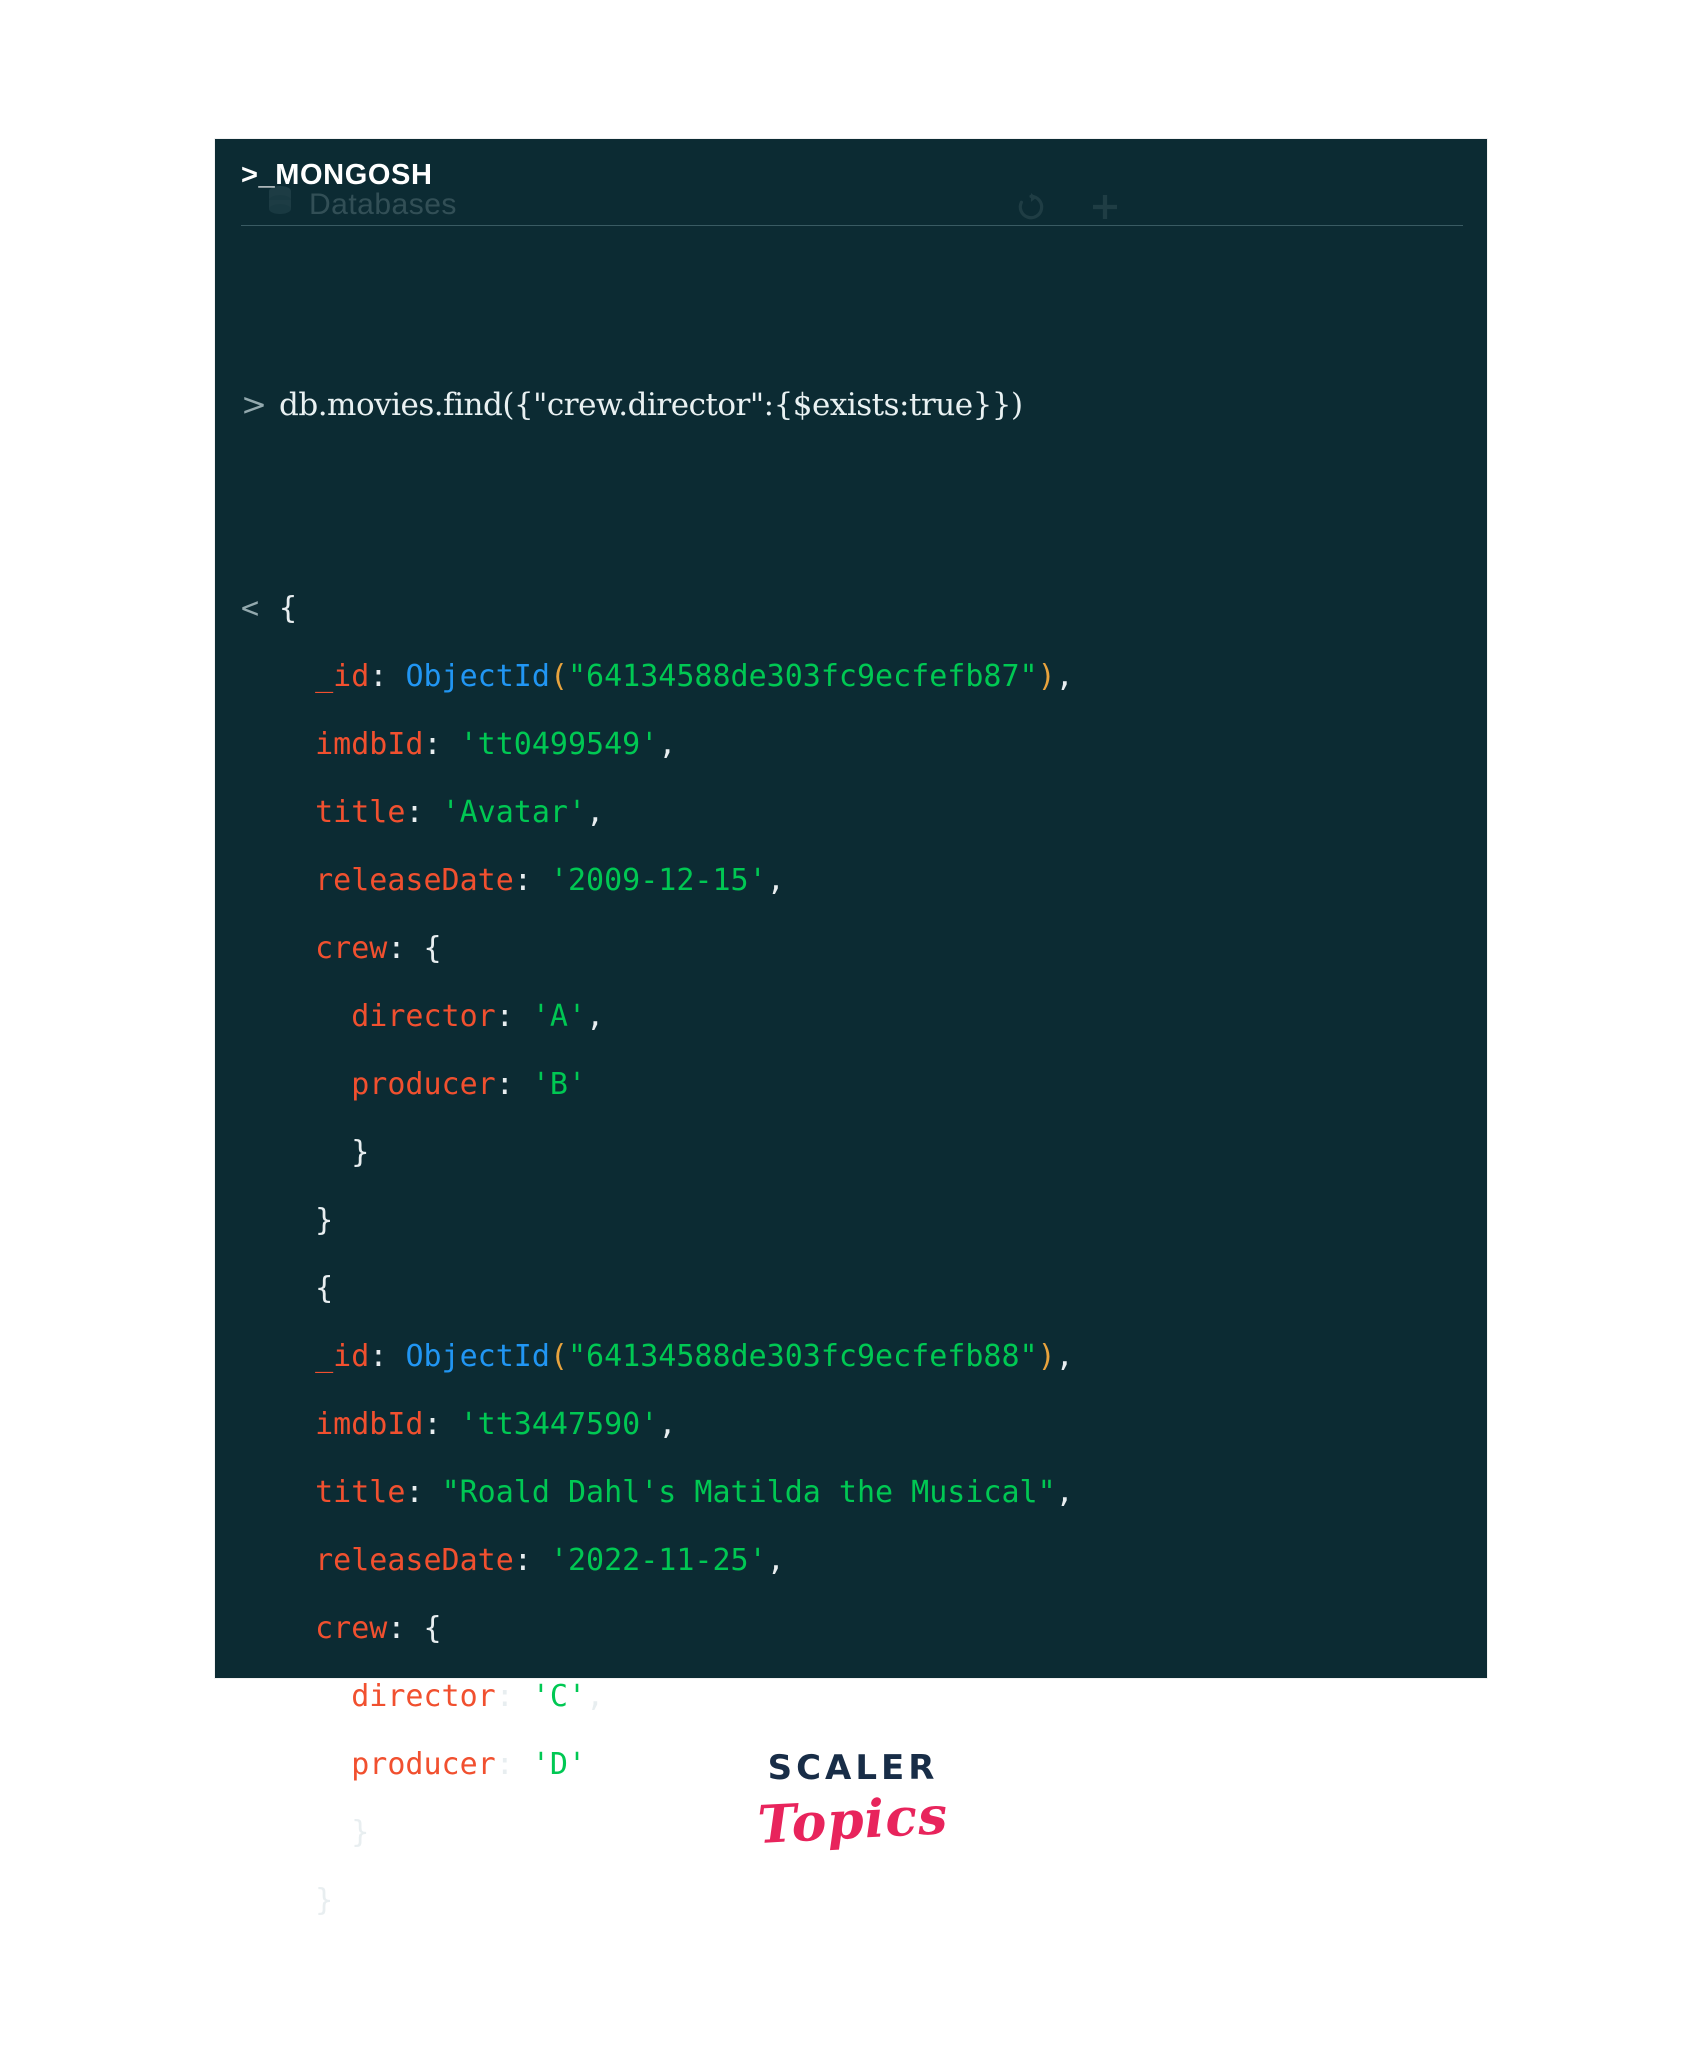 The height and width of the screenshot is (2071, 1706). Describe the element at coordinates (1031, 209) in the screenshot. I see `refresh-icon` at that location.